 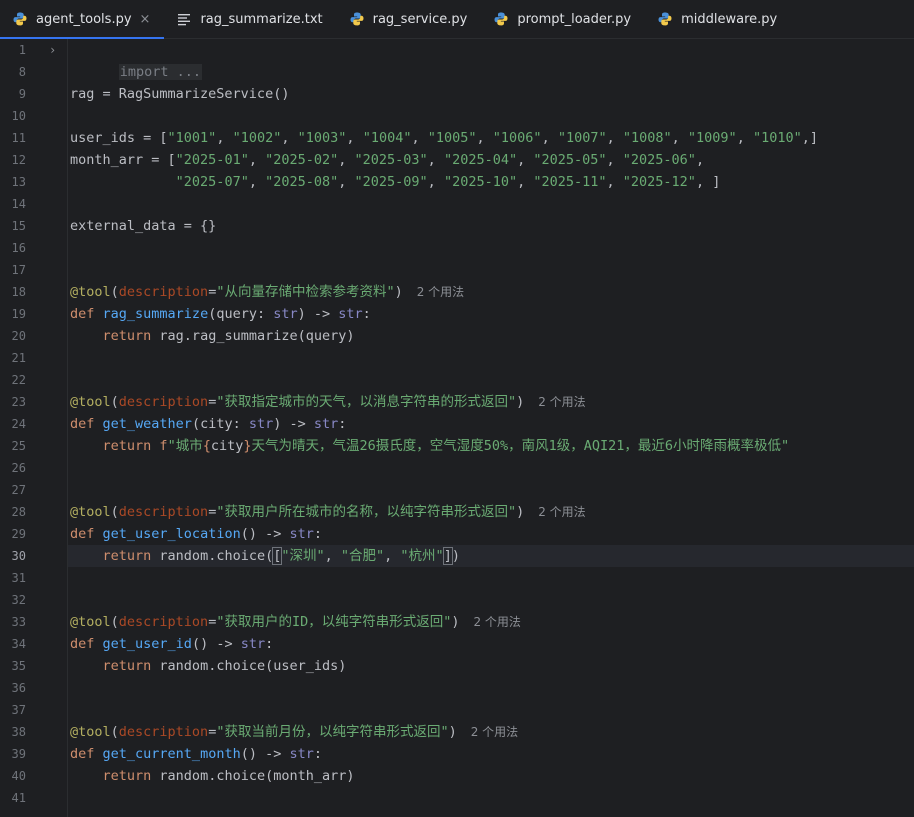 I want to click on function-name: get_current_month, so click(x=171, y=754).